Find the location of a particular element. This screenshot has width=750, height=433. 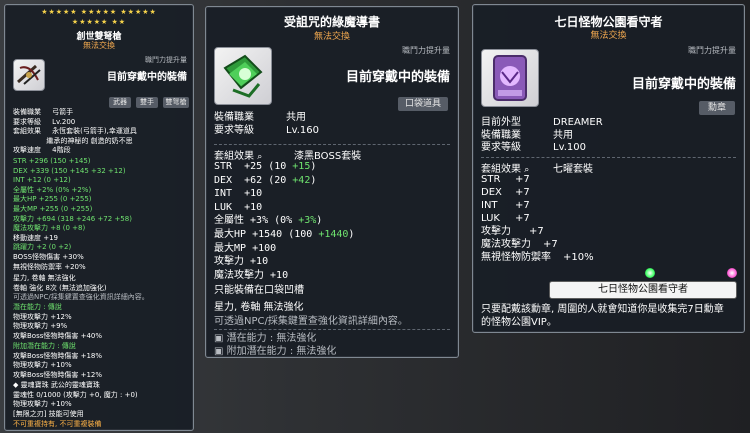

spellbook-icon is located at coordinates (243, 76).